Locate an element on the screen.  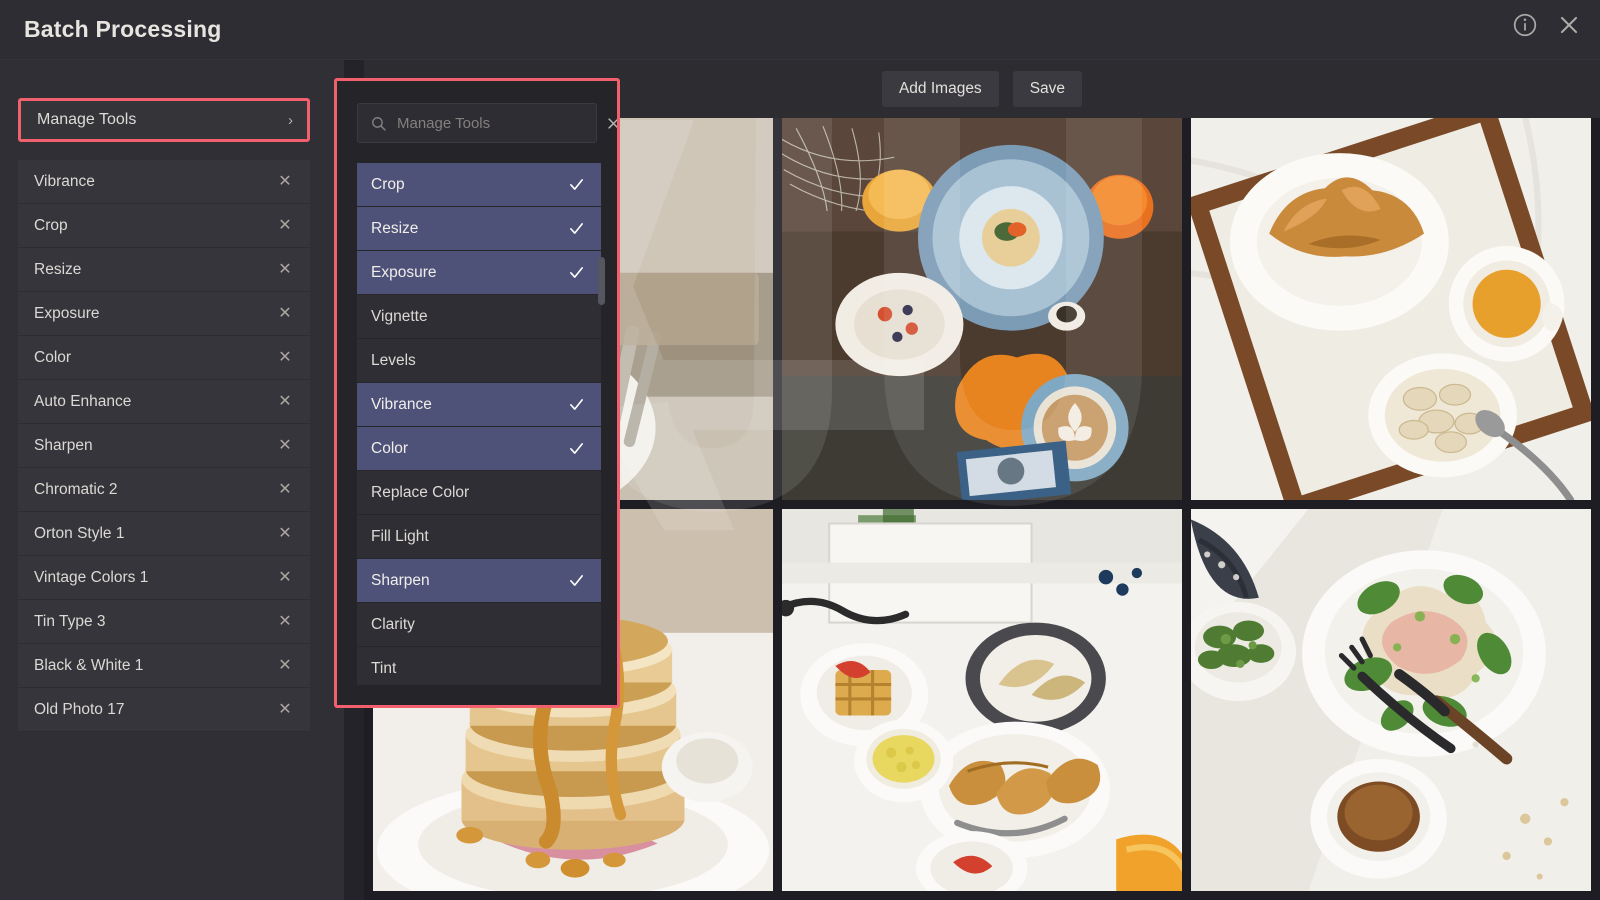
page-title: Batch Processing is located at coordinates (123, 29).